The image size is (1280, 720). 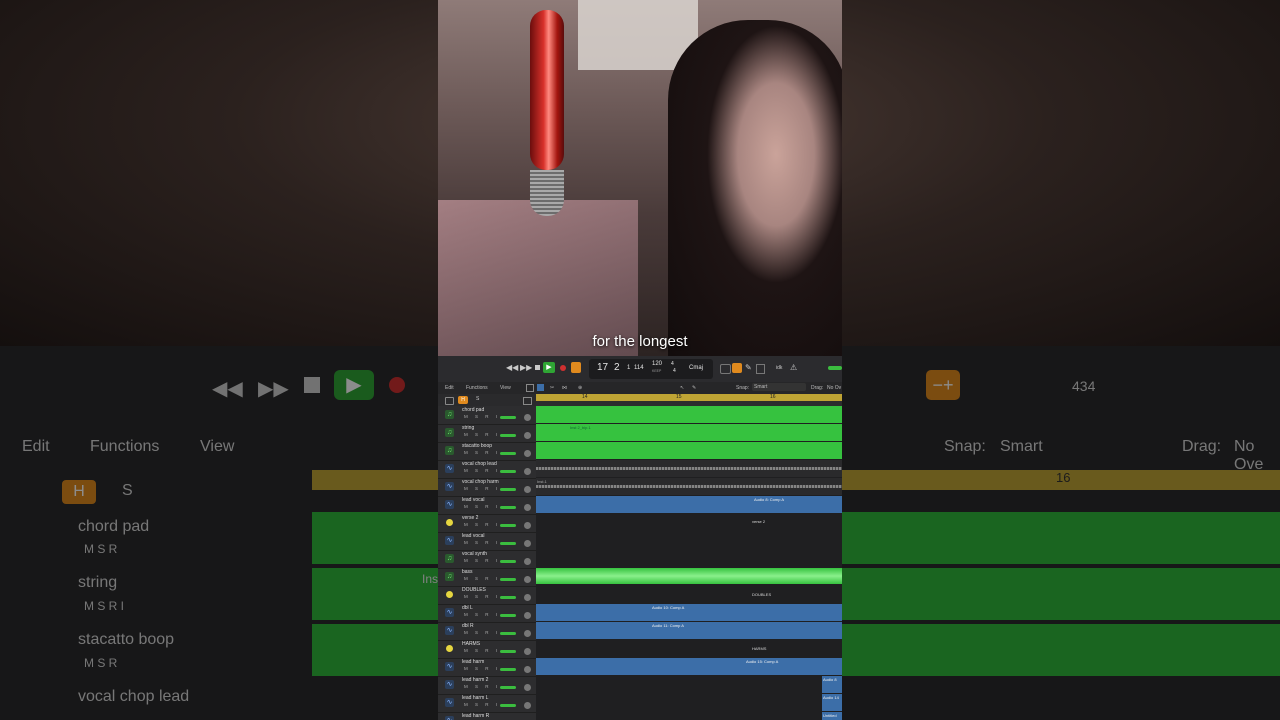 I want to click on region-vocal-chop-lead, so click(x=689, y=468).